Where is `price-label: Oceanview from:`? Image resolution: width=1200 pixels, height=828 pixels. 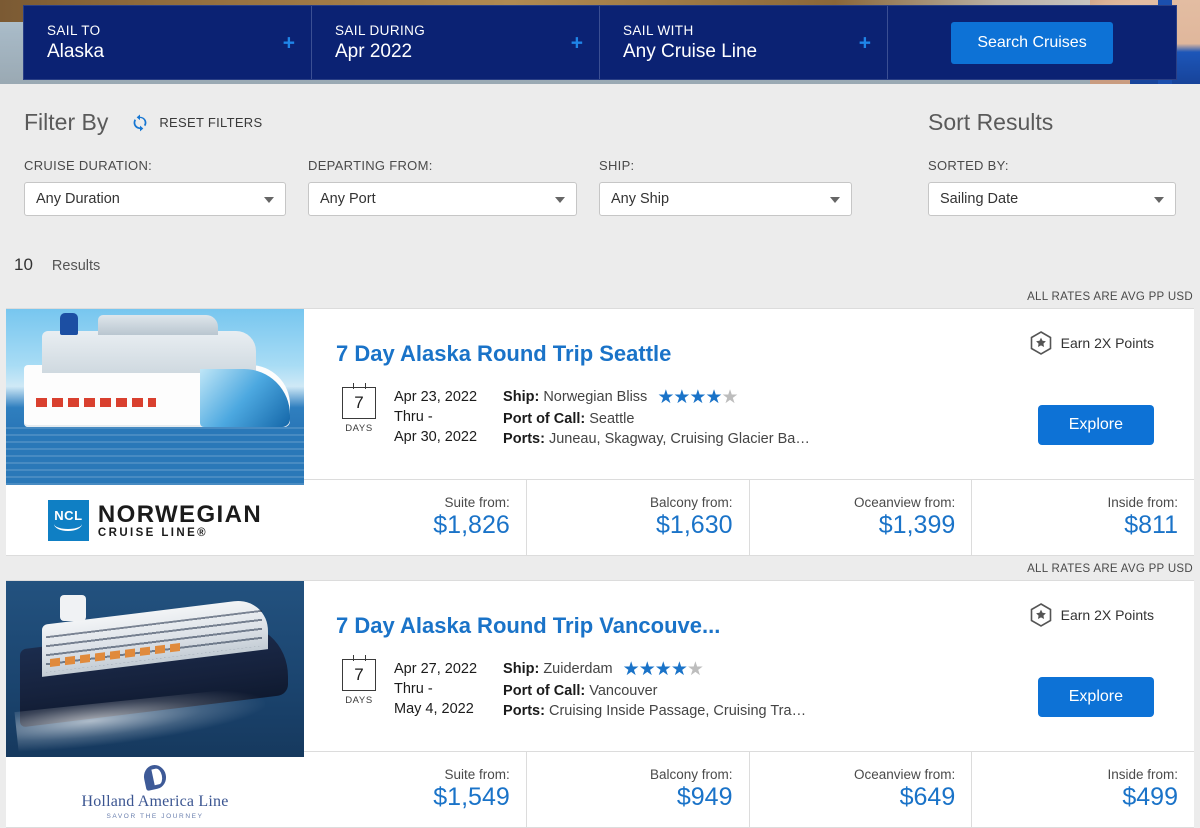 price-label: Oceanview from: is located at coordinates (904, 502).